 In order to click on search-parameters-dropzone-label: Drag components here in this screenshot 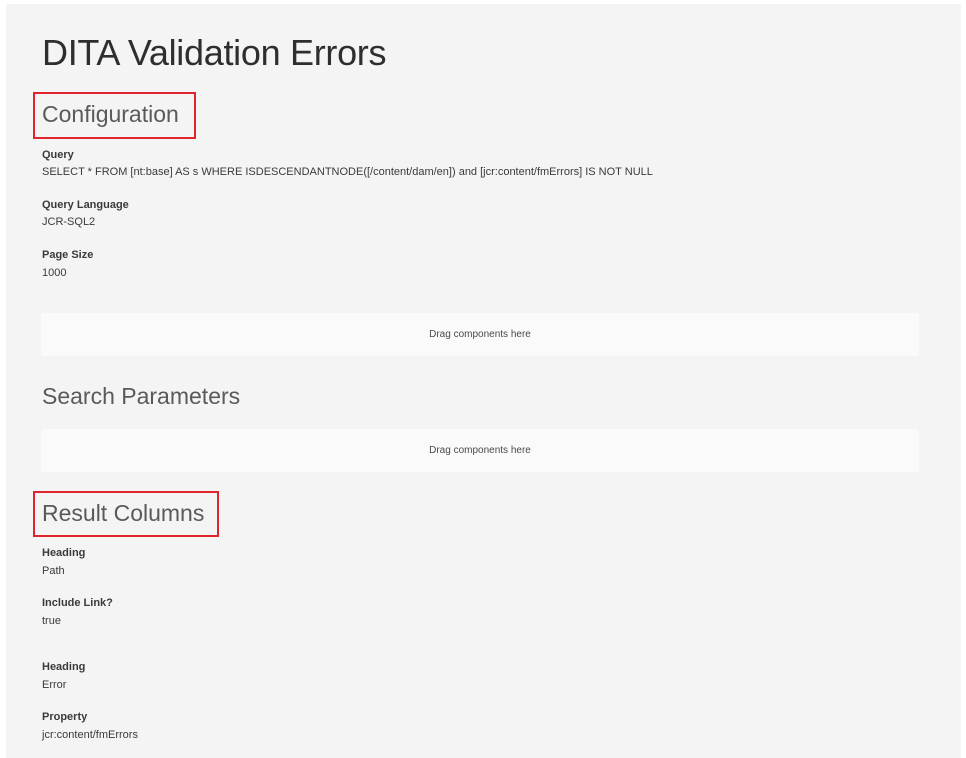, I will do `click(480, 450)`.